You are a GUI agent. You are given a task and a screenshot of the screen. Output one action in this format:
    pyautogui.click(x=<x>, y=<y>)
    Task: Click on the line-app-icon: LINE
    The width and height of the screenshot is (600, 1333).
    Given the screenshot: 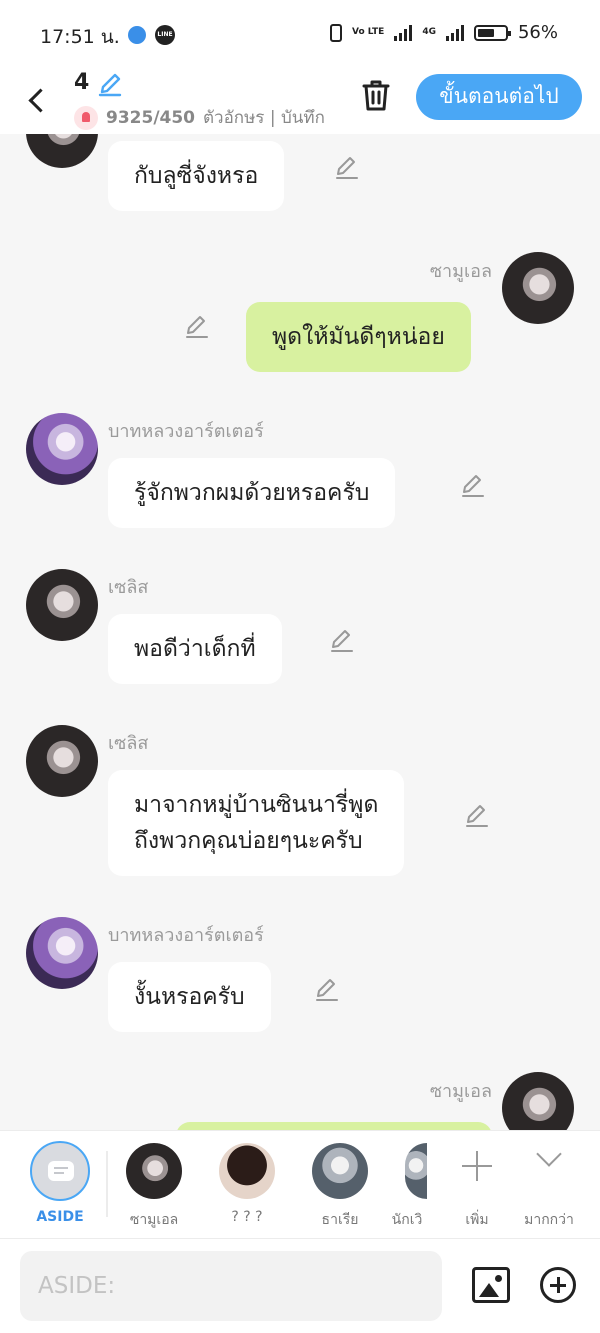 What is the action you would take?
    pyautogui.click(x=165, y=35)
    